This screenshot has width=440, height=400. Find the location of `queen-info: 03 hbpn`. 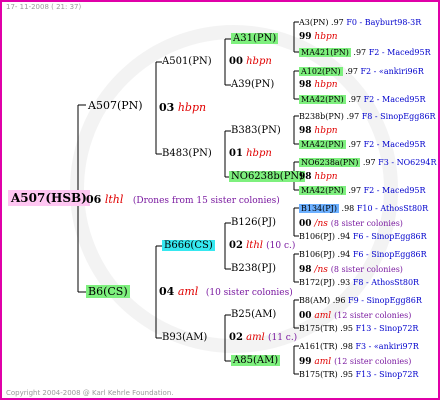

queen-info: 03 hbpn is located at coordinates (182, 107).